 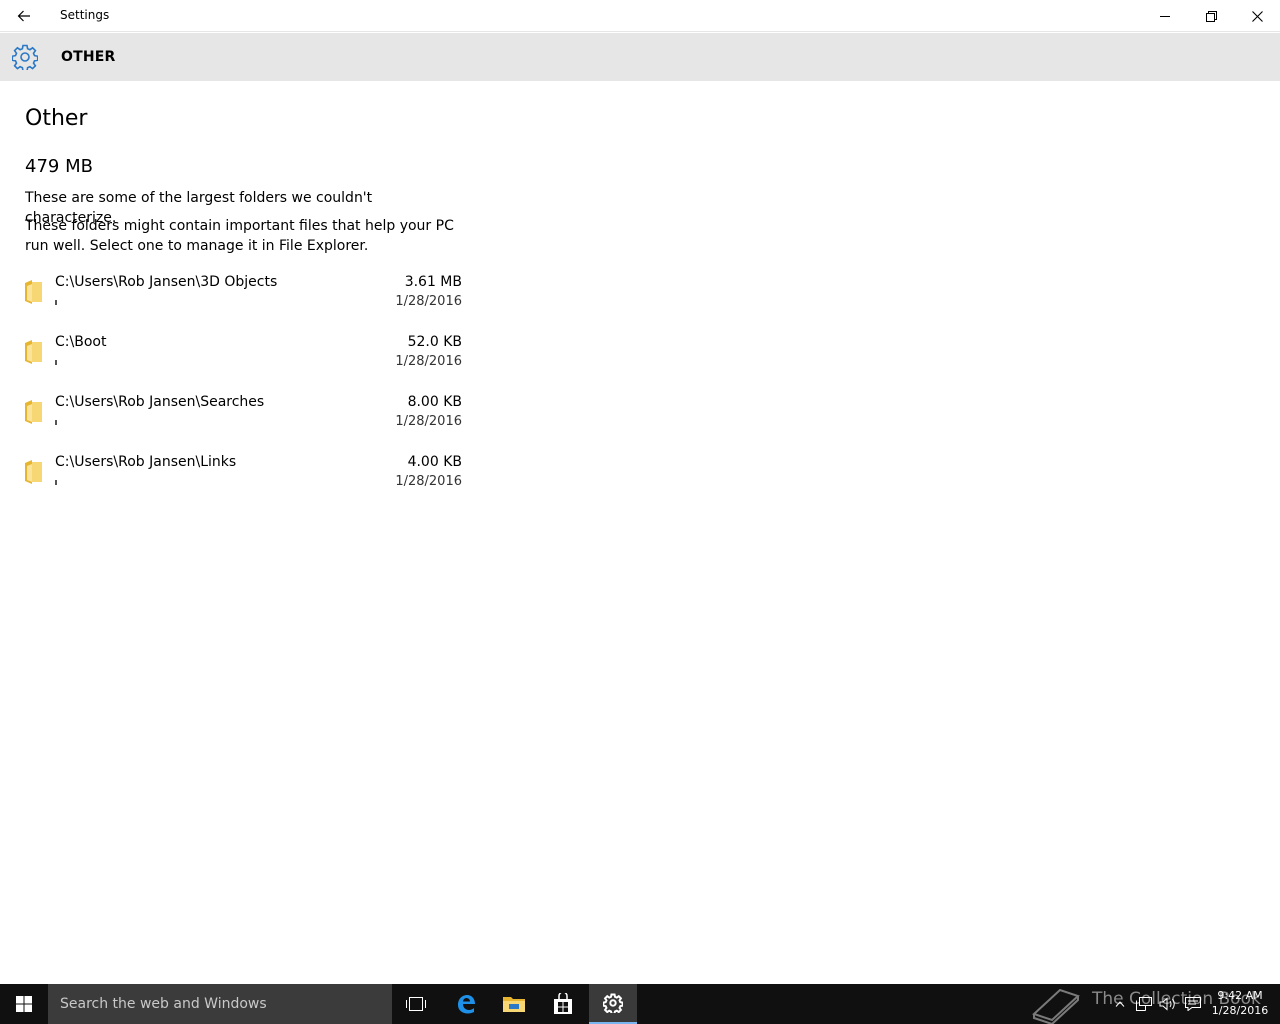 I want to click on back-button, so click(x=24, y=16).